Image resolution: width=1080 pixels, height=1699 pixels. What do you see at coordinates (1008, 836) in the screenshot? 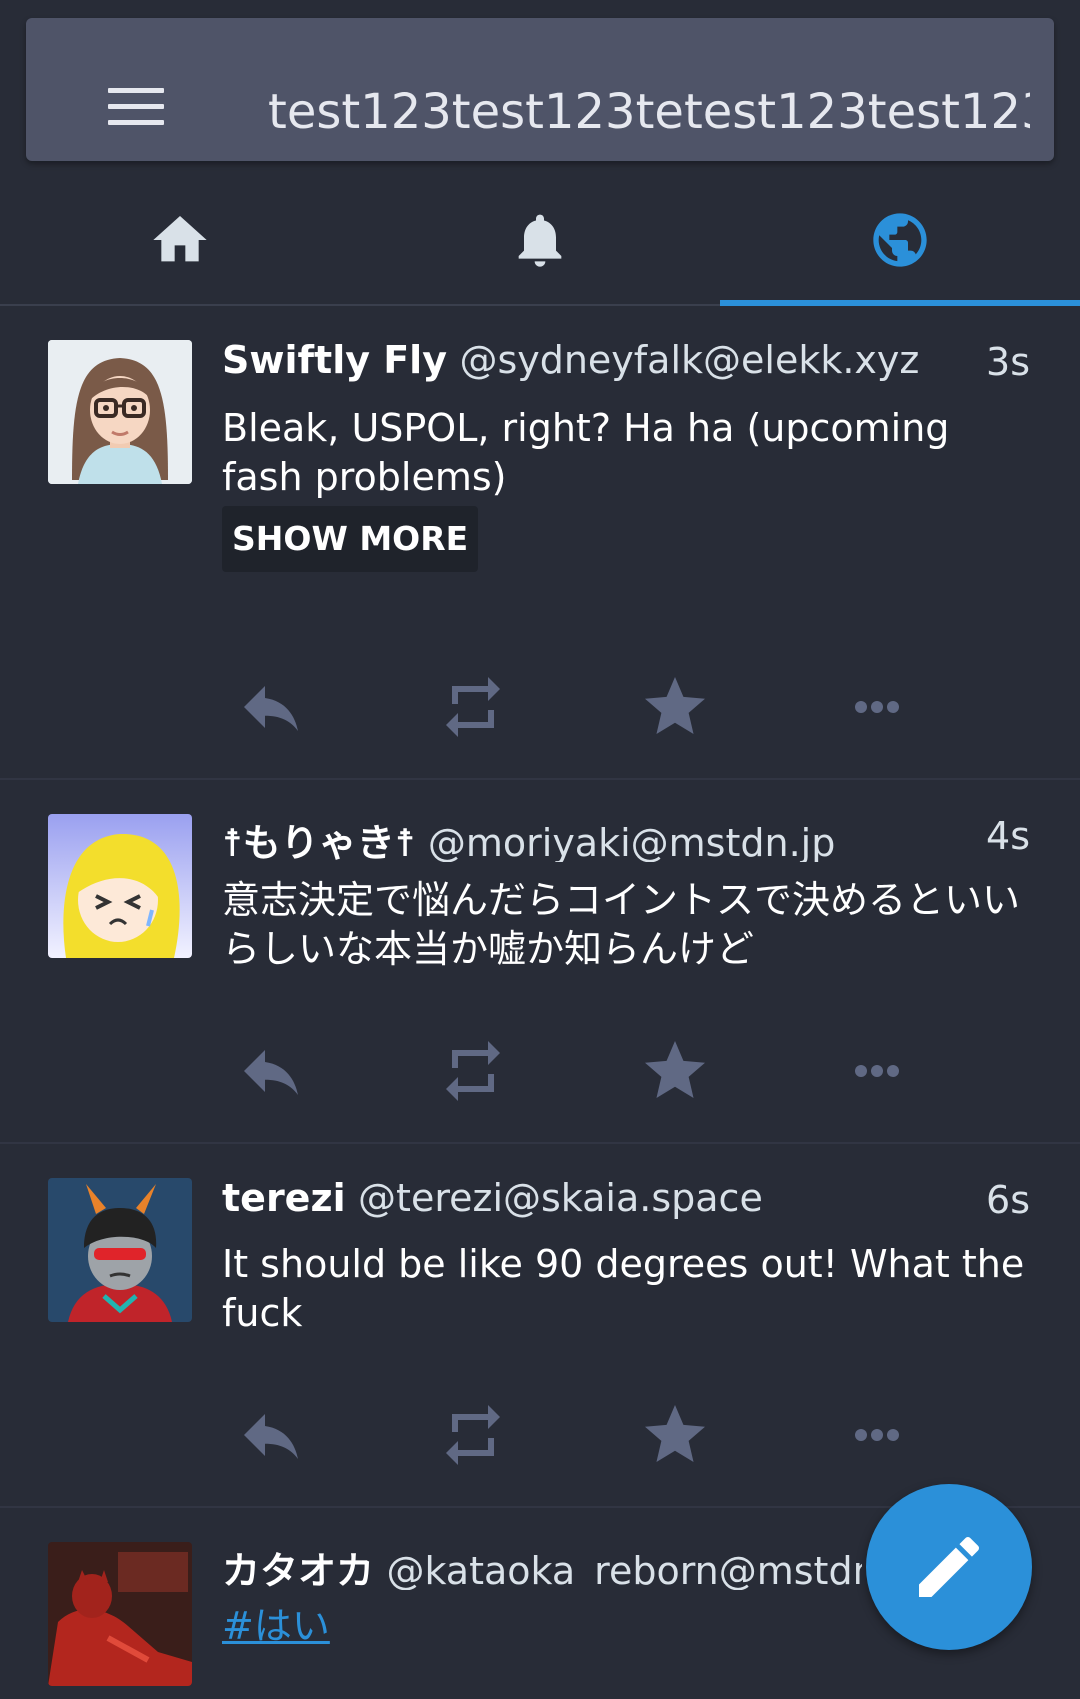
I see `relative-time: 4s` at bounding box center [1008, 836].